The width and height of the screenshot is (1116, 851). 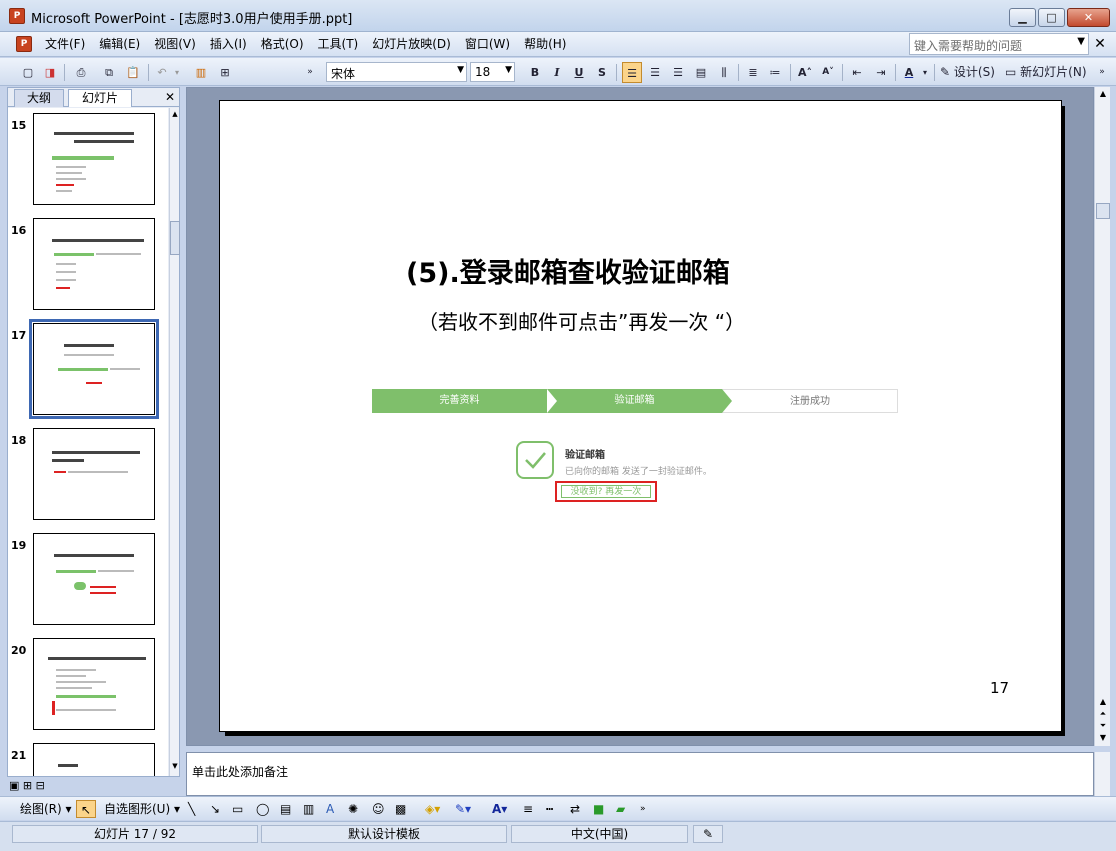 What do you see at coordinates (708, 834) in the screenshot?
I see `spelling-icon: ✎` at bounding box center [708, 834].